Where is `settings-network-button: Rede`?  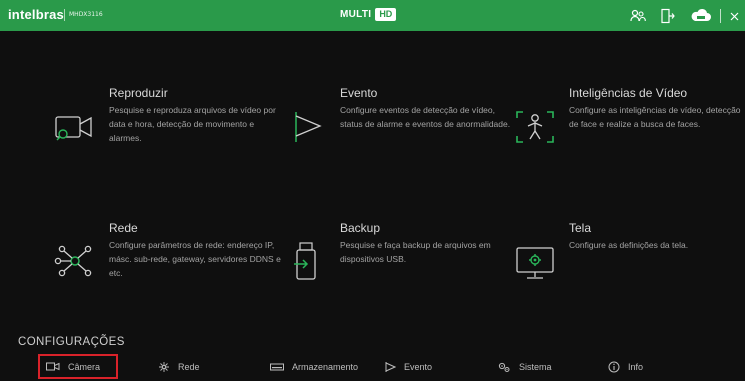
settings-network-button: Rede is located at coordinates (193, 366).